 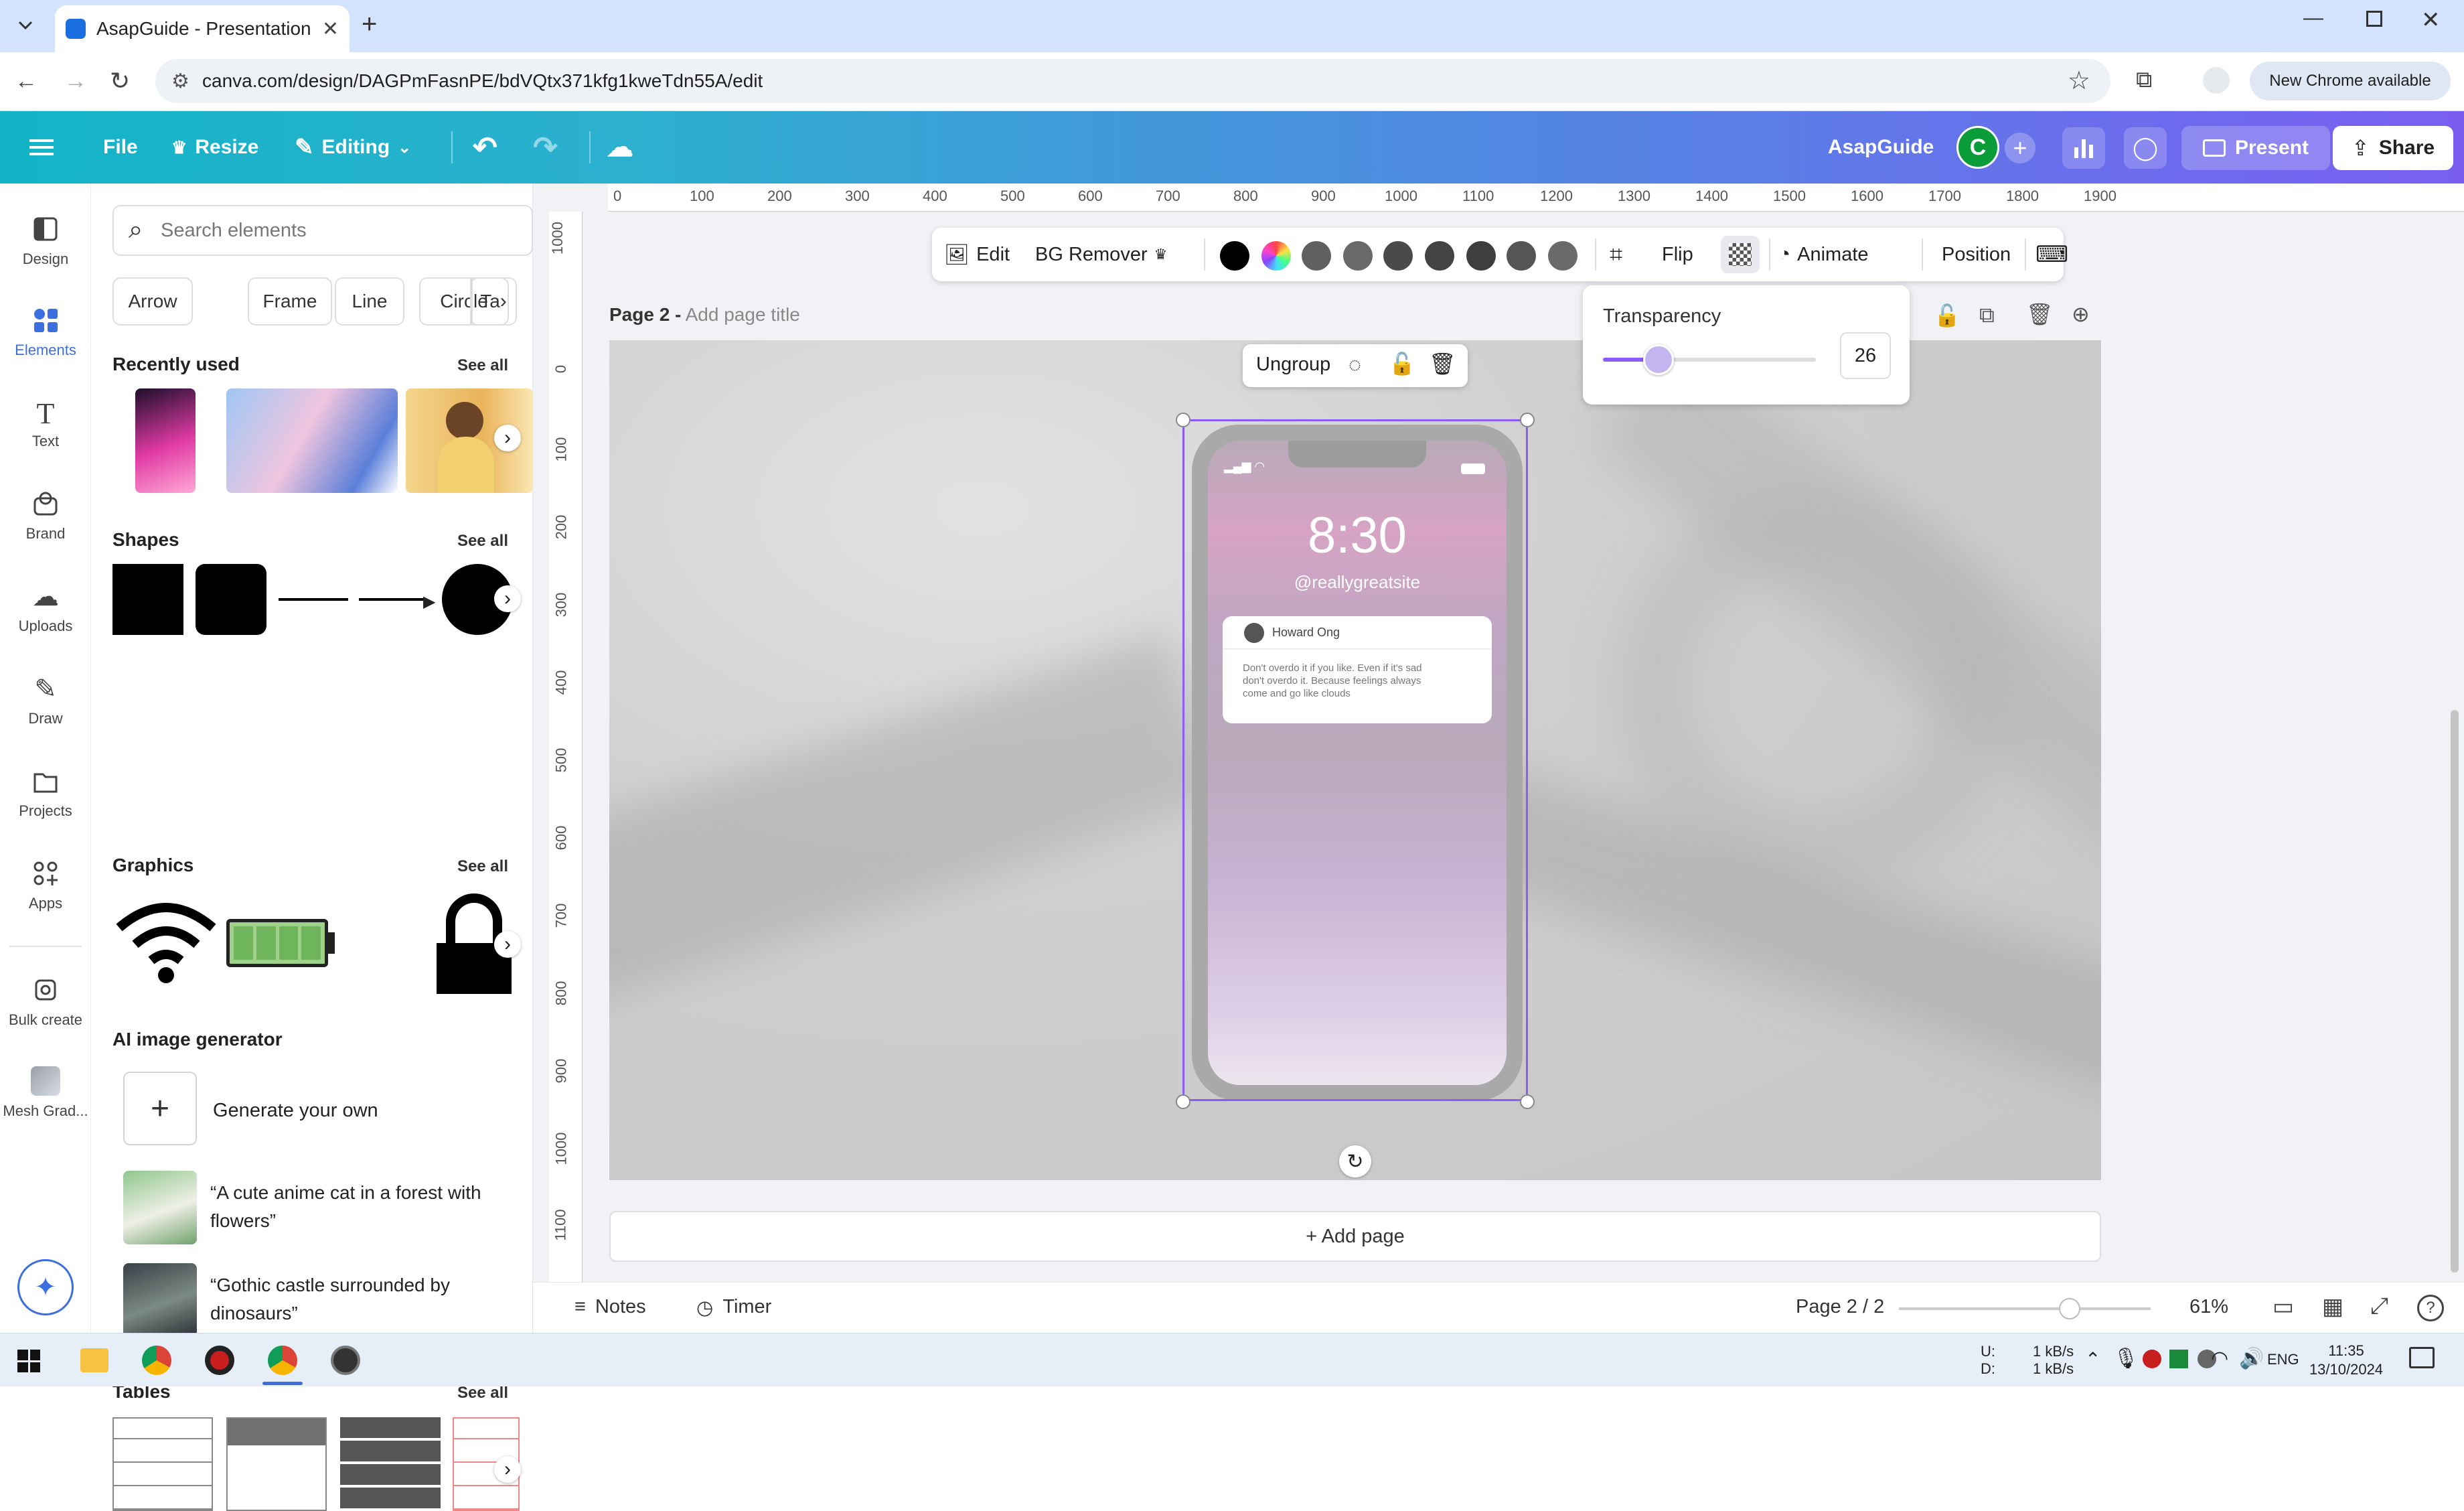 I want to click on ai-prompt-castle-thumb, so click(x=160, y=1300).